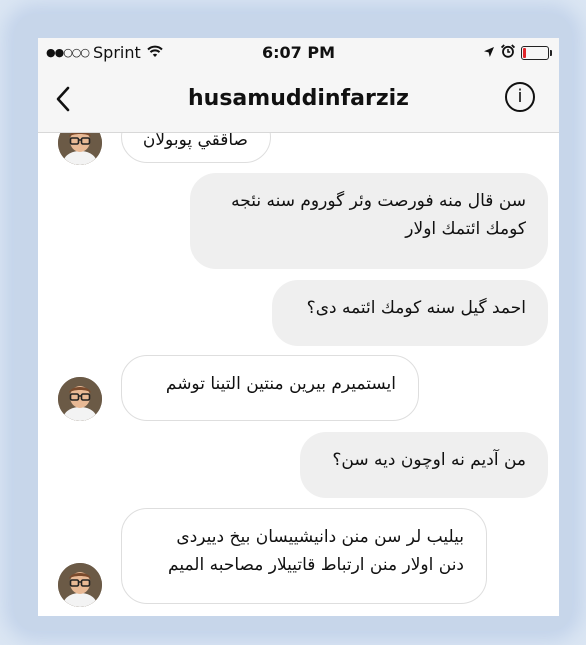 The width and height of the screenshot is (586, 645). What do you see at coordinates (378, 201) in the screenshot?
I see `message-text-line: سن قال منه فورصت وئر گوروم سنه نئجه` at bounding box center [378, 201].